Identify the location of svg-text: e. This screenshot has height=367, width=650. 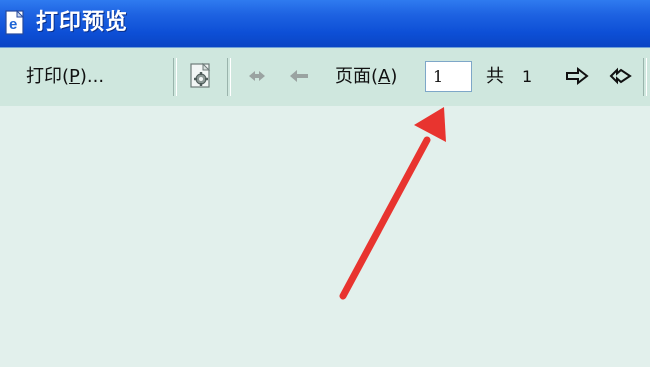
(13, 24).